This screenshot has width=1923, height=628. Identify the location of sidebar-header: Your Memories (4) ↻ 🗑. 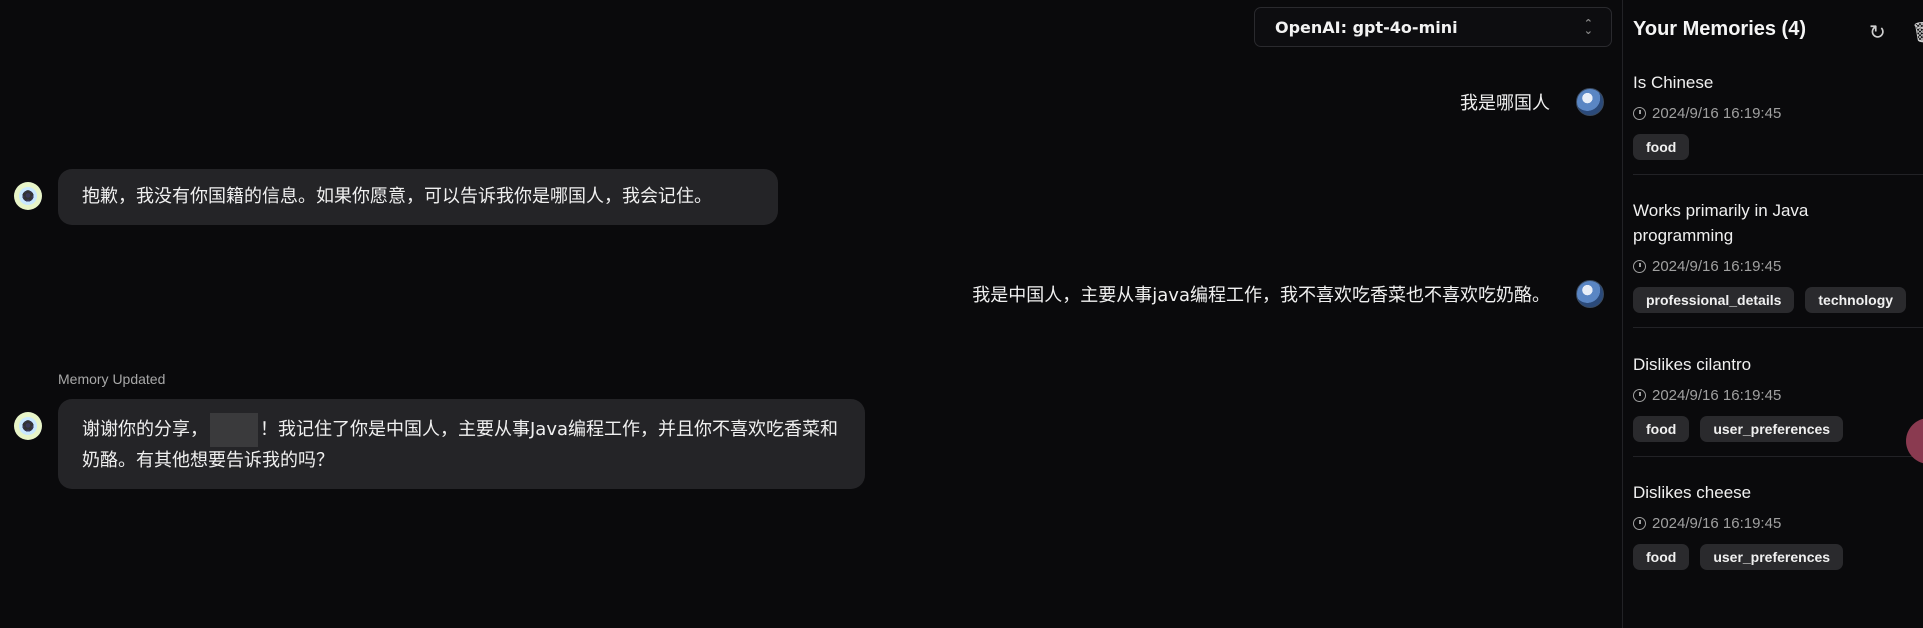
(1778, 31).